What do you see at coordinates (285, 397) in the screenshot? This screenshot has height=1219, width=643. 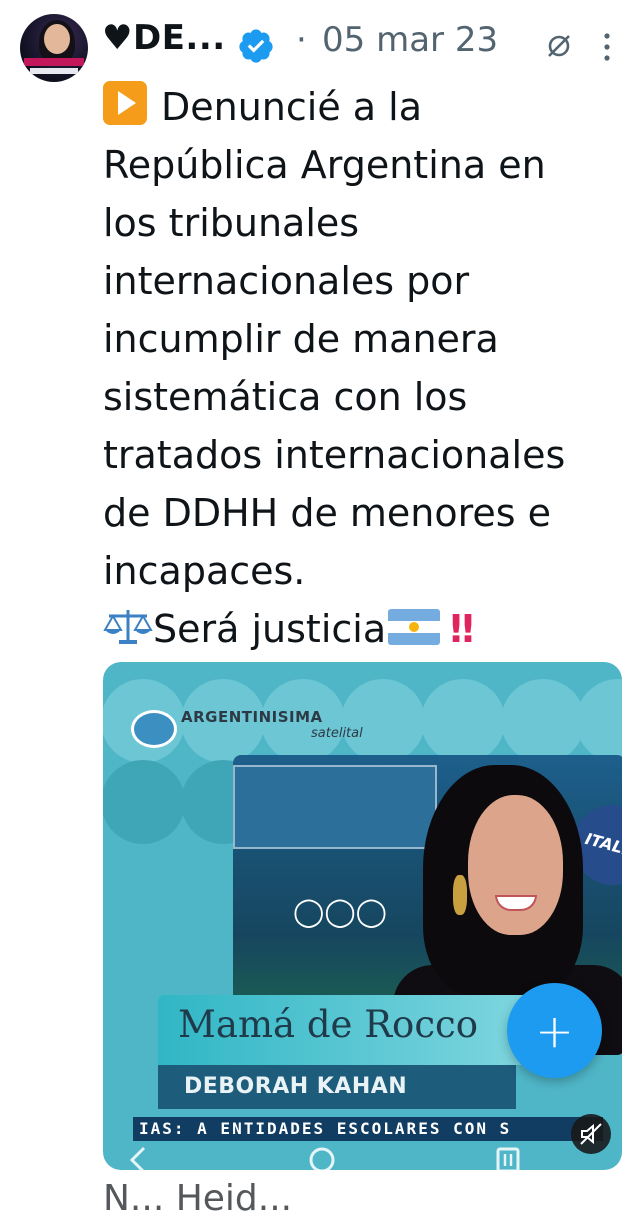 I see `tweet-line-6: sistemática con los` at bounding box center [285, 397].